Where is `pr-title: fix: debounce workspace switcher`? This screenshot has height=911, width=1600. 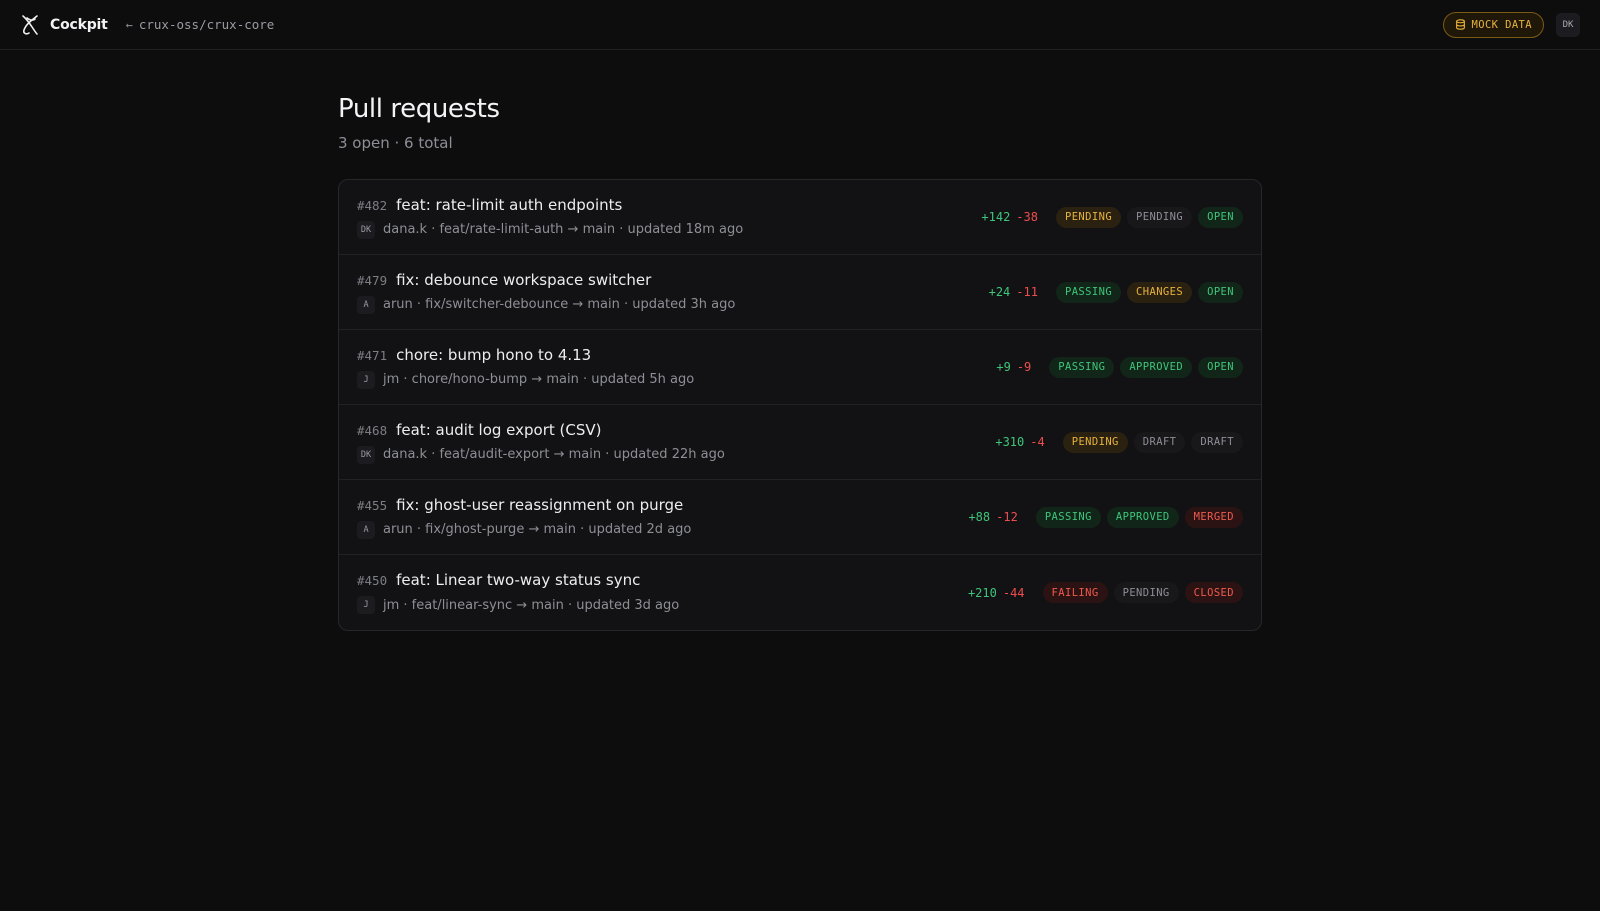 pr-title: fix: debounce workspace switcher is located at coordinates (523, 280).